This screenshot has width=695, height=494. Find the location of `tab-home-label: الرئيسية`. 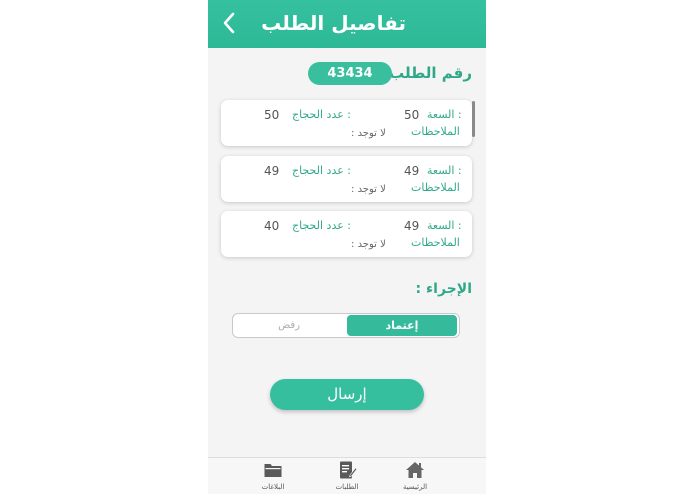

tab-home-label: الرئيسية is located at coordinates (415, 487).